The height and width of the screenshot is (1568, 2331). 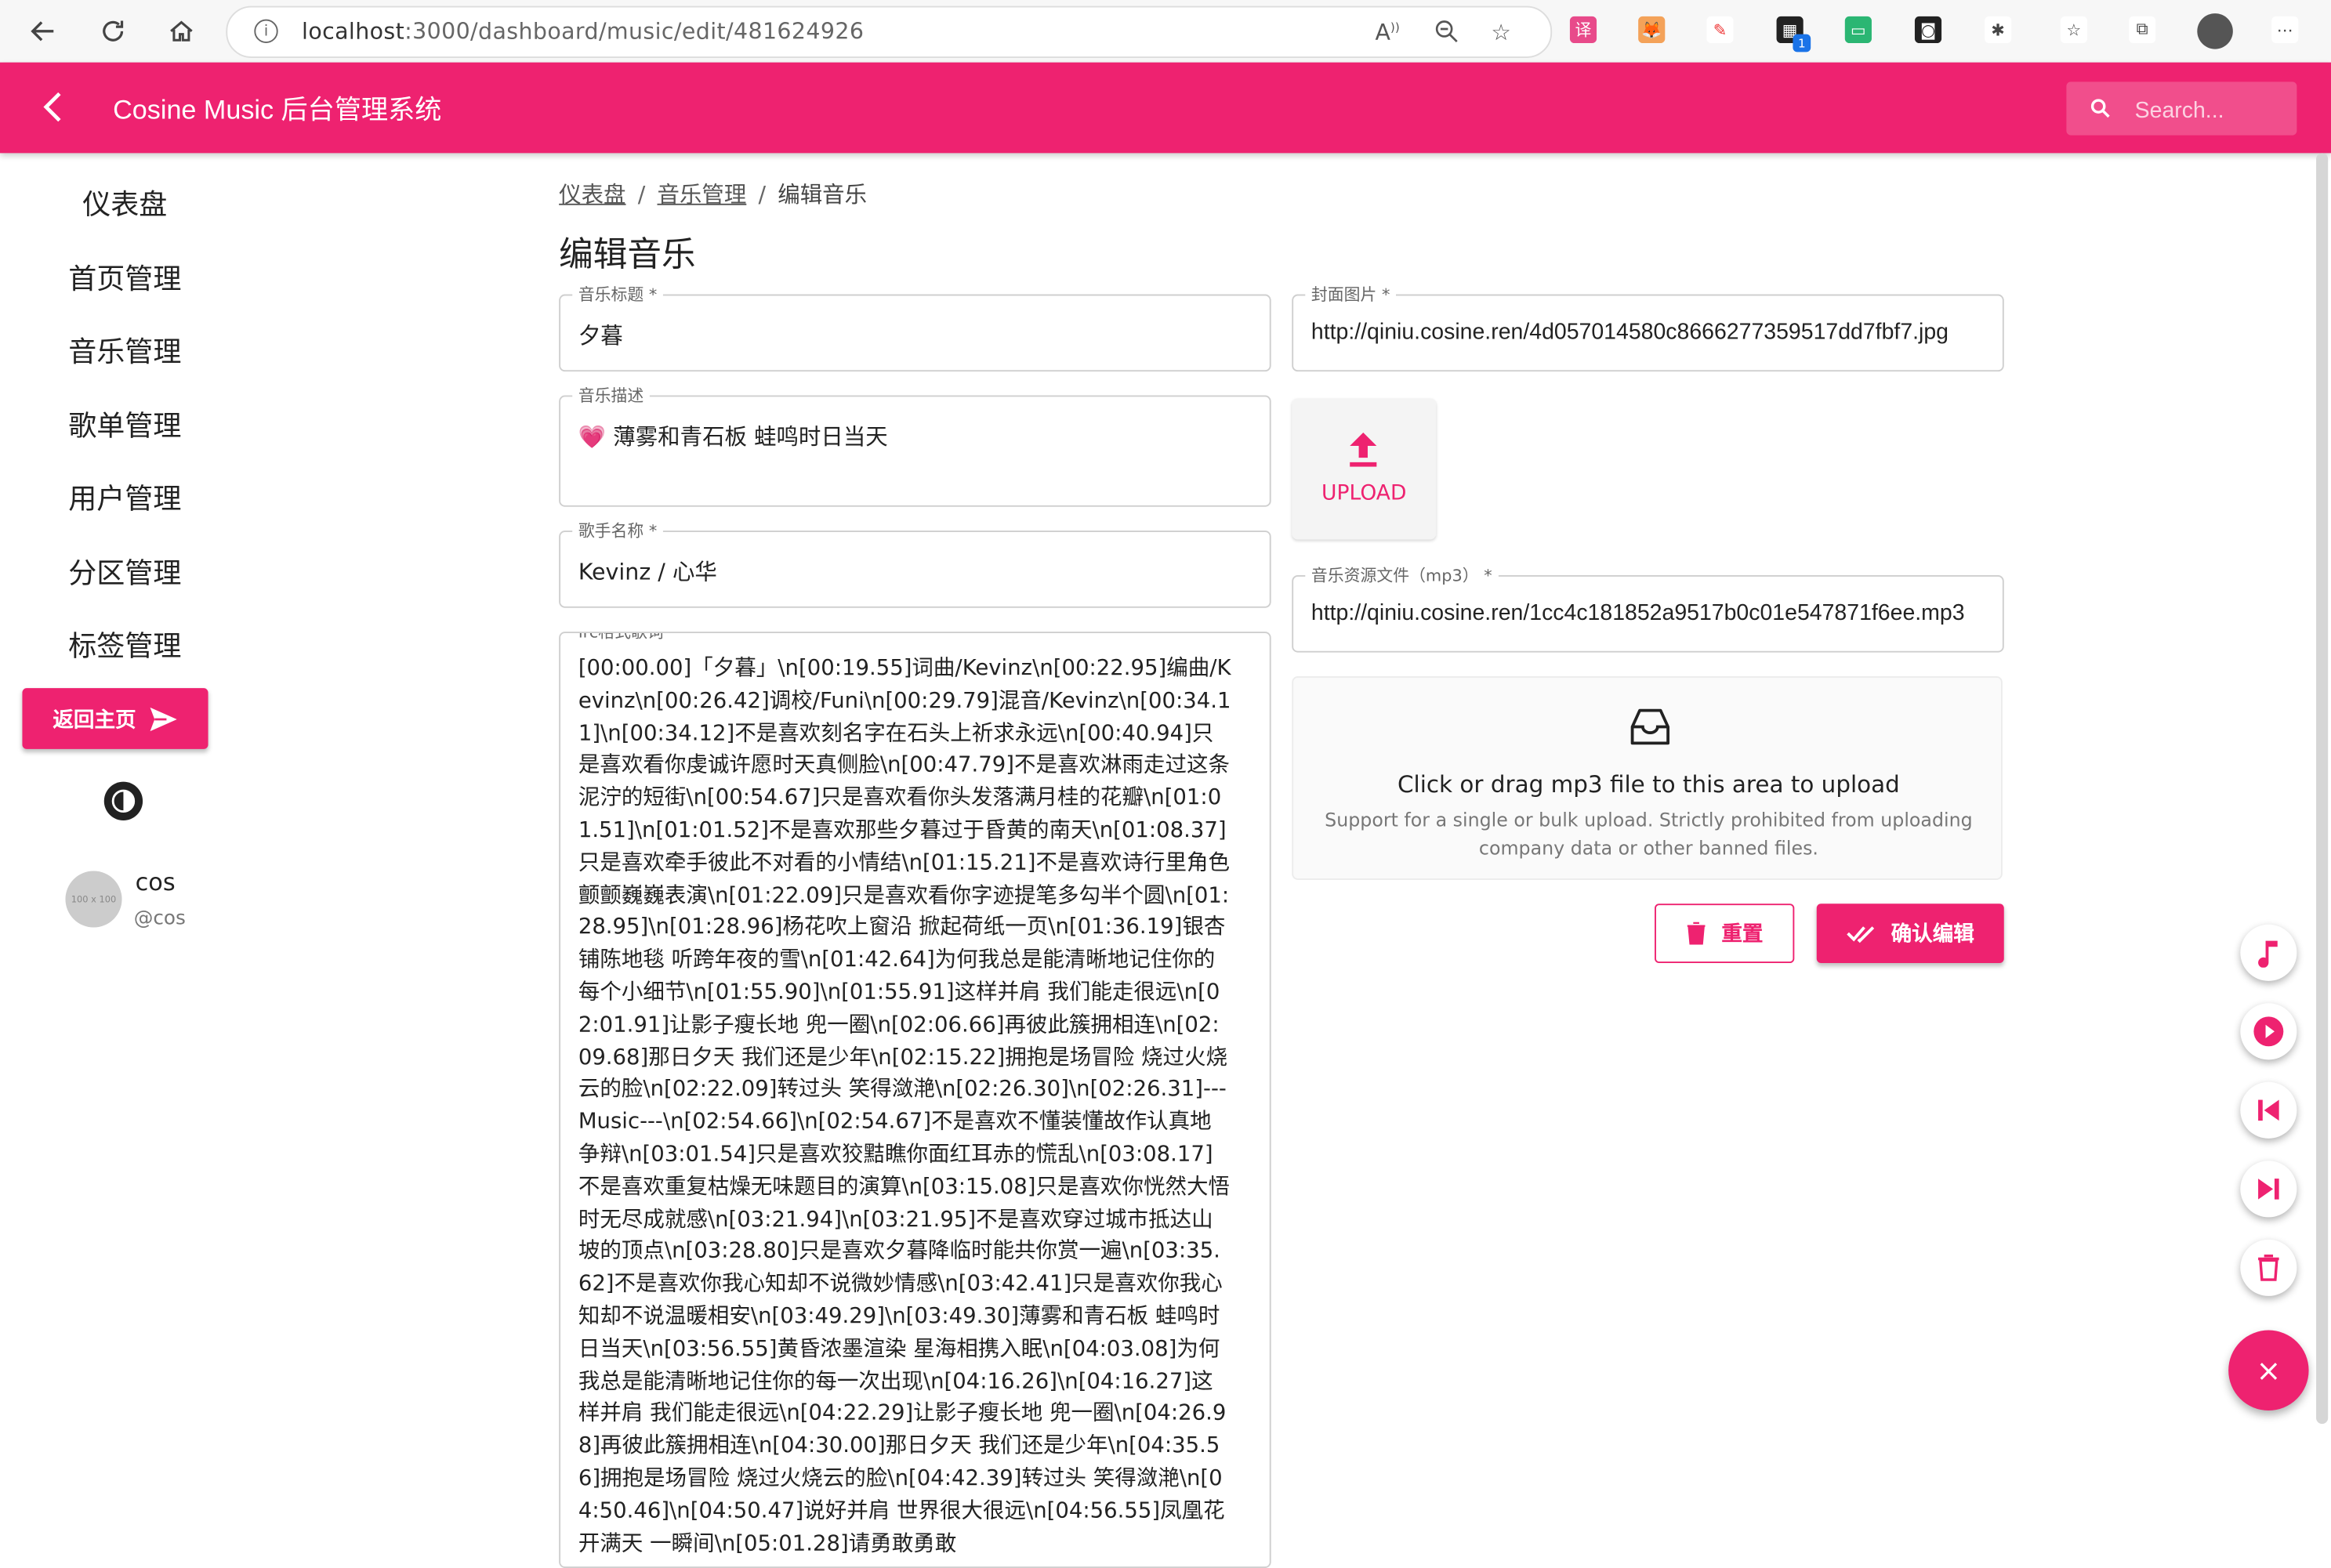 I want to click on sidebar-item-tag-management: 标签管理, so click(x=125, y=644).